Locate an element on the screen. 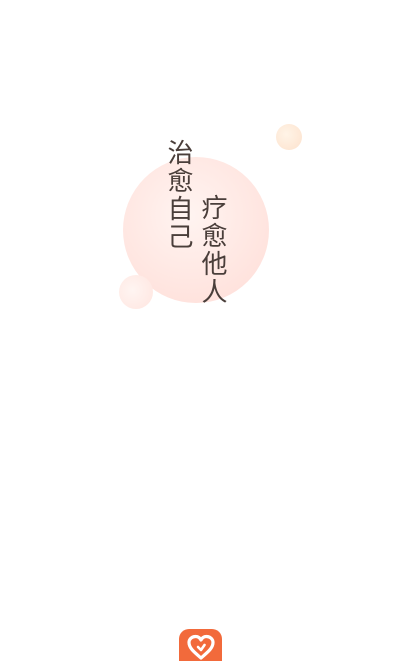 The height and width of the screenshot is (661, 400). decorative-circle-top is located at coordinates (289, 137).